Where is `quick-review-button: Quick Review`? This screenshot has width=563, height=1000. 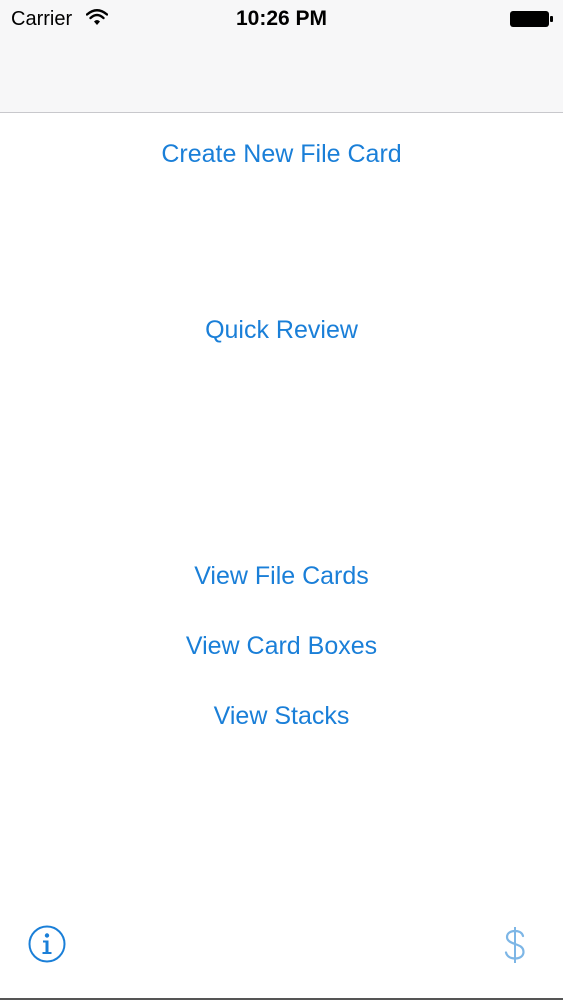
quick-review-button: Quick Review is located at coordinates (281, 330).